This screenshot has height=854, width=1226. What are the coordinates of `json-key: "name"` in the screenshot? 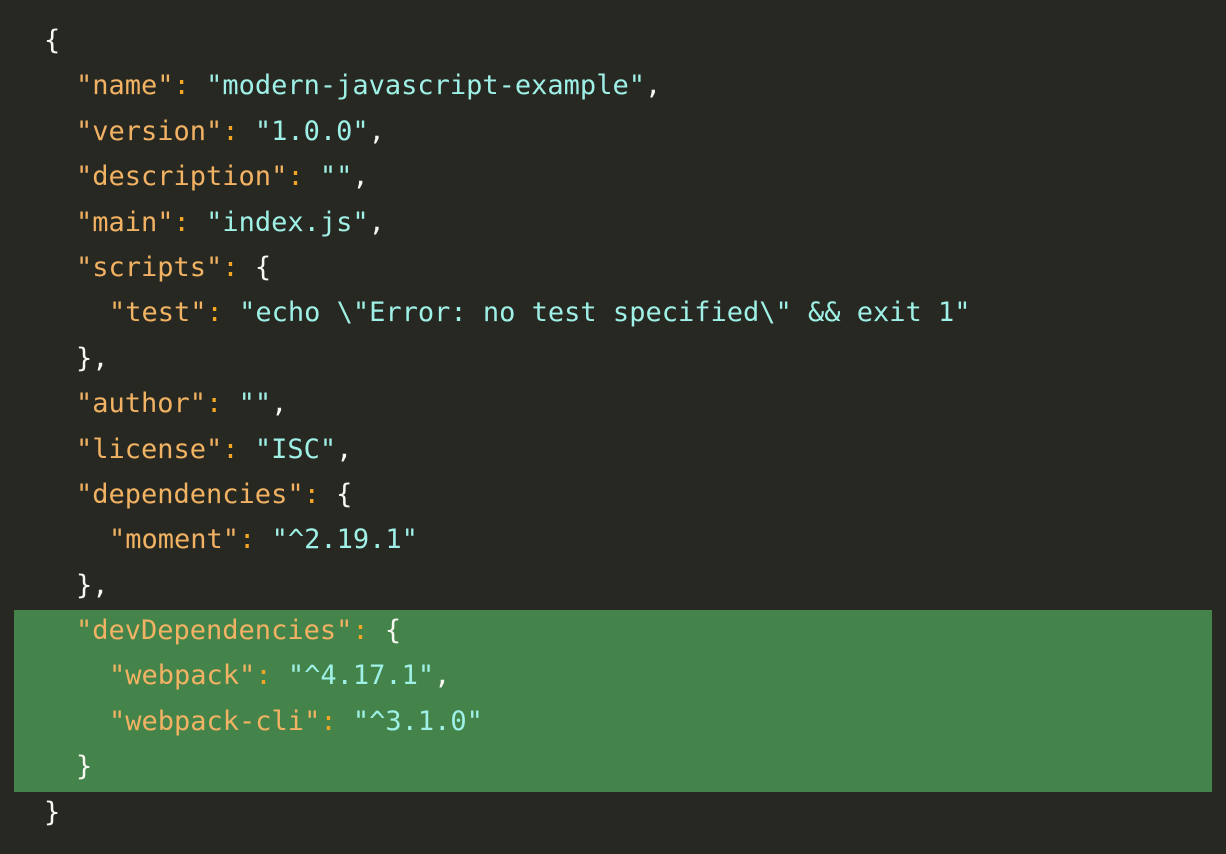 It's located at (125, 86).